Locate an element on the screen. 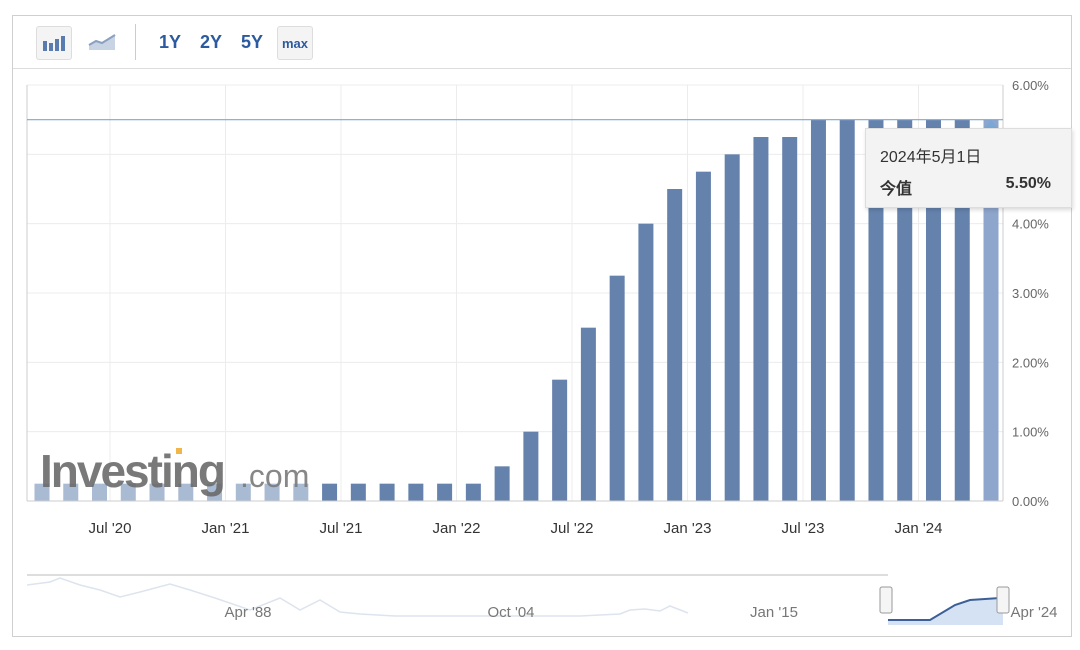 This screenshot has width=1080, height=650. navigator: Apr '88 Oct '04 Jan '15 Apr '24 is located at coordinates (542, 599).